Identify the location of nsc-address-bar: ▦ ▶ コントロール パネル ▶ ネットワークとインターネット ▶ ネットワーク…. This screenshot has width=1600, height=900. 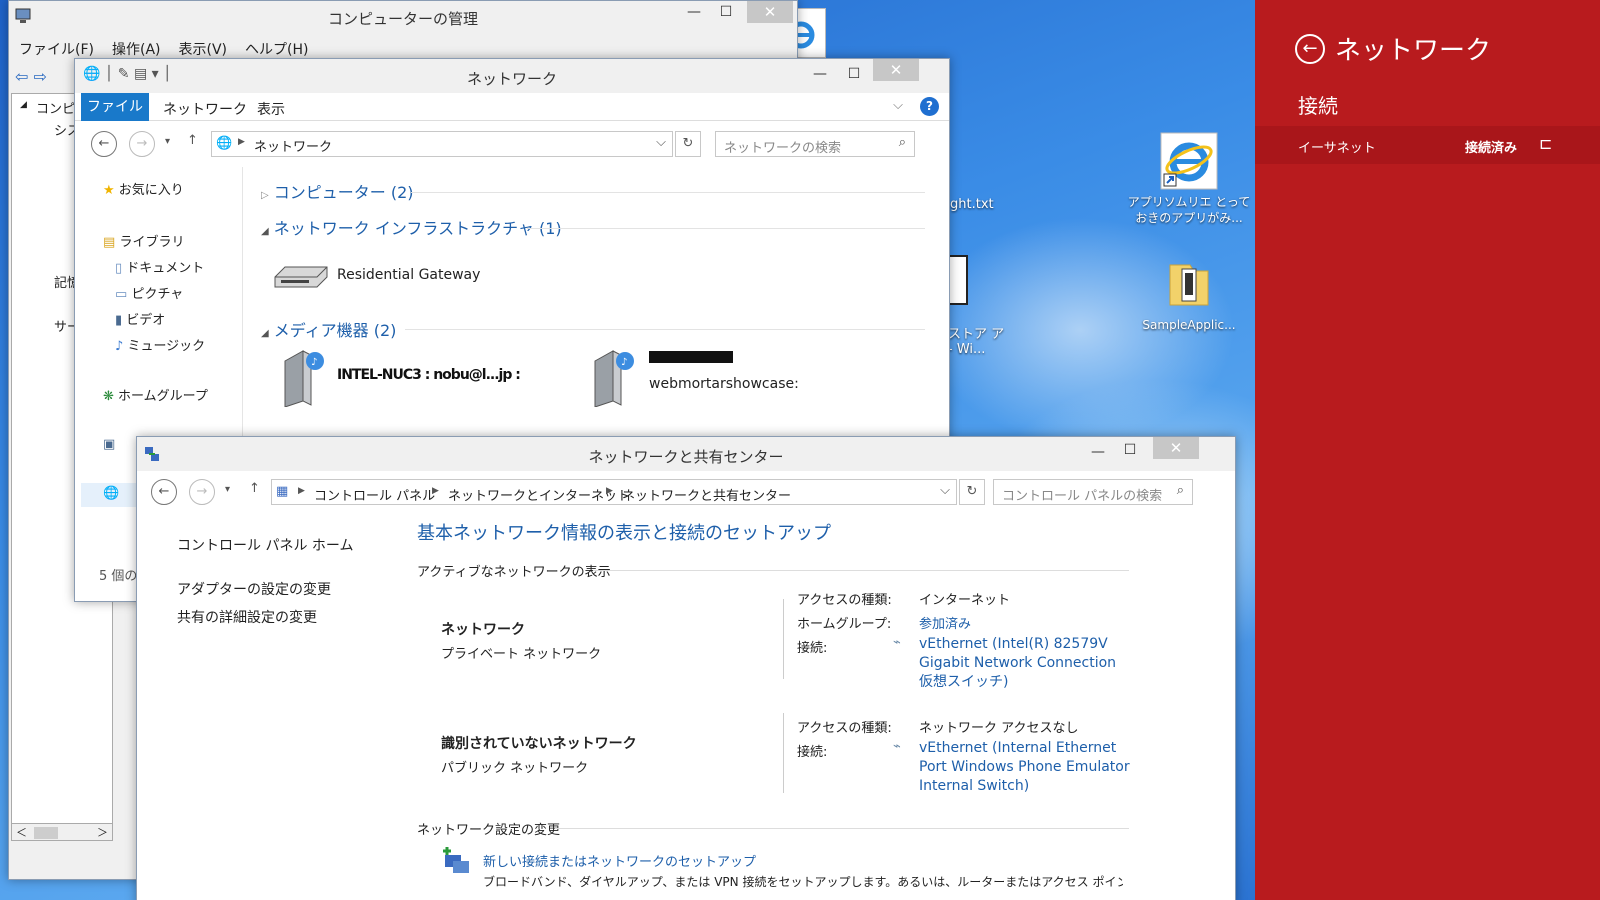
(614, 492).